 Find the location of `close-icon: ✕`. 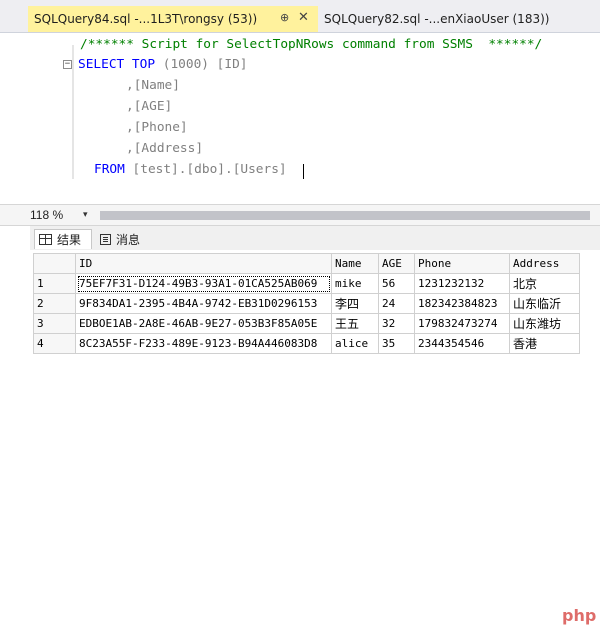

close-icon: ✕ is located at coordinates (303, 17).